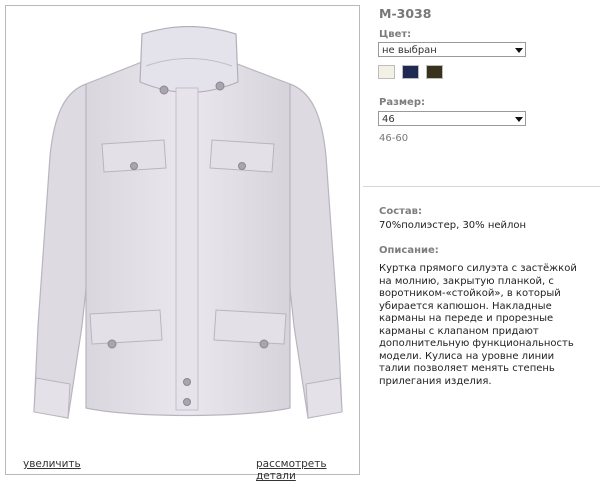 The image size is (600, 487). What do you see at coordinates (405, 13) in the screenshot?
I see `product-code: М-3038` at bounding box center [405, 13].